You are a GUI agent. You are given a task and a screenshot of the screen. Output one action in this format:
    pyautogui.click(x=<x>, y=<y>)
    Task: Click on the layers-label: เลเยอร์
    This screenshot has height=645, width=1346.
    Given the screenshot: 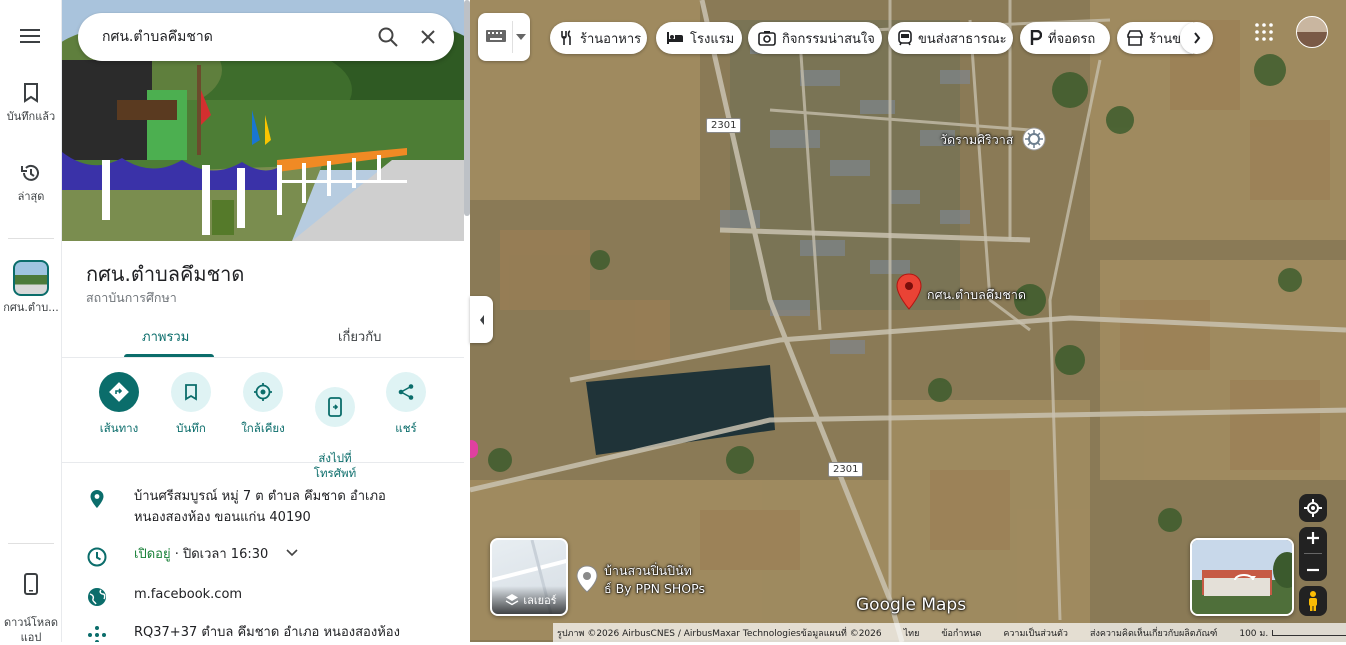 What is the action you would take?
    pyautogui.click(x=540, y=600)
    